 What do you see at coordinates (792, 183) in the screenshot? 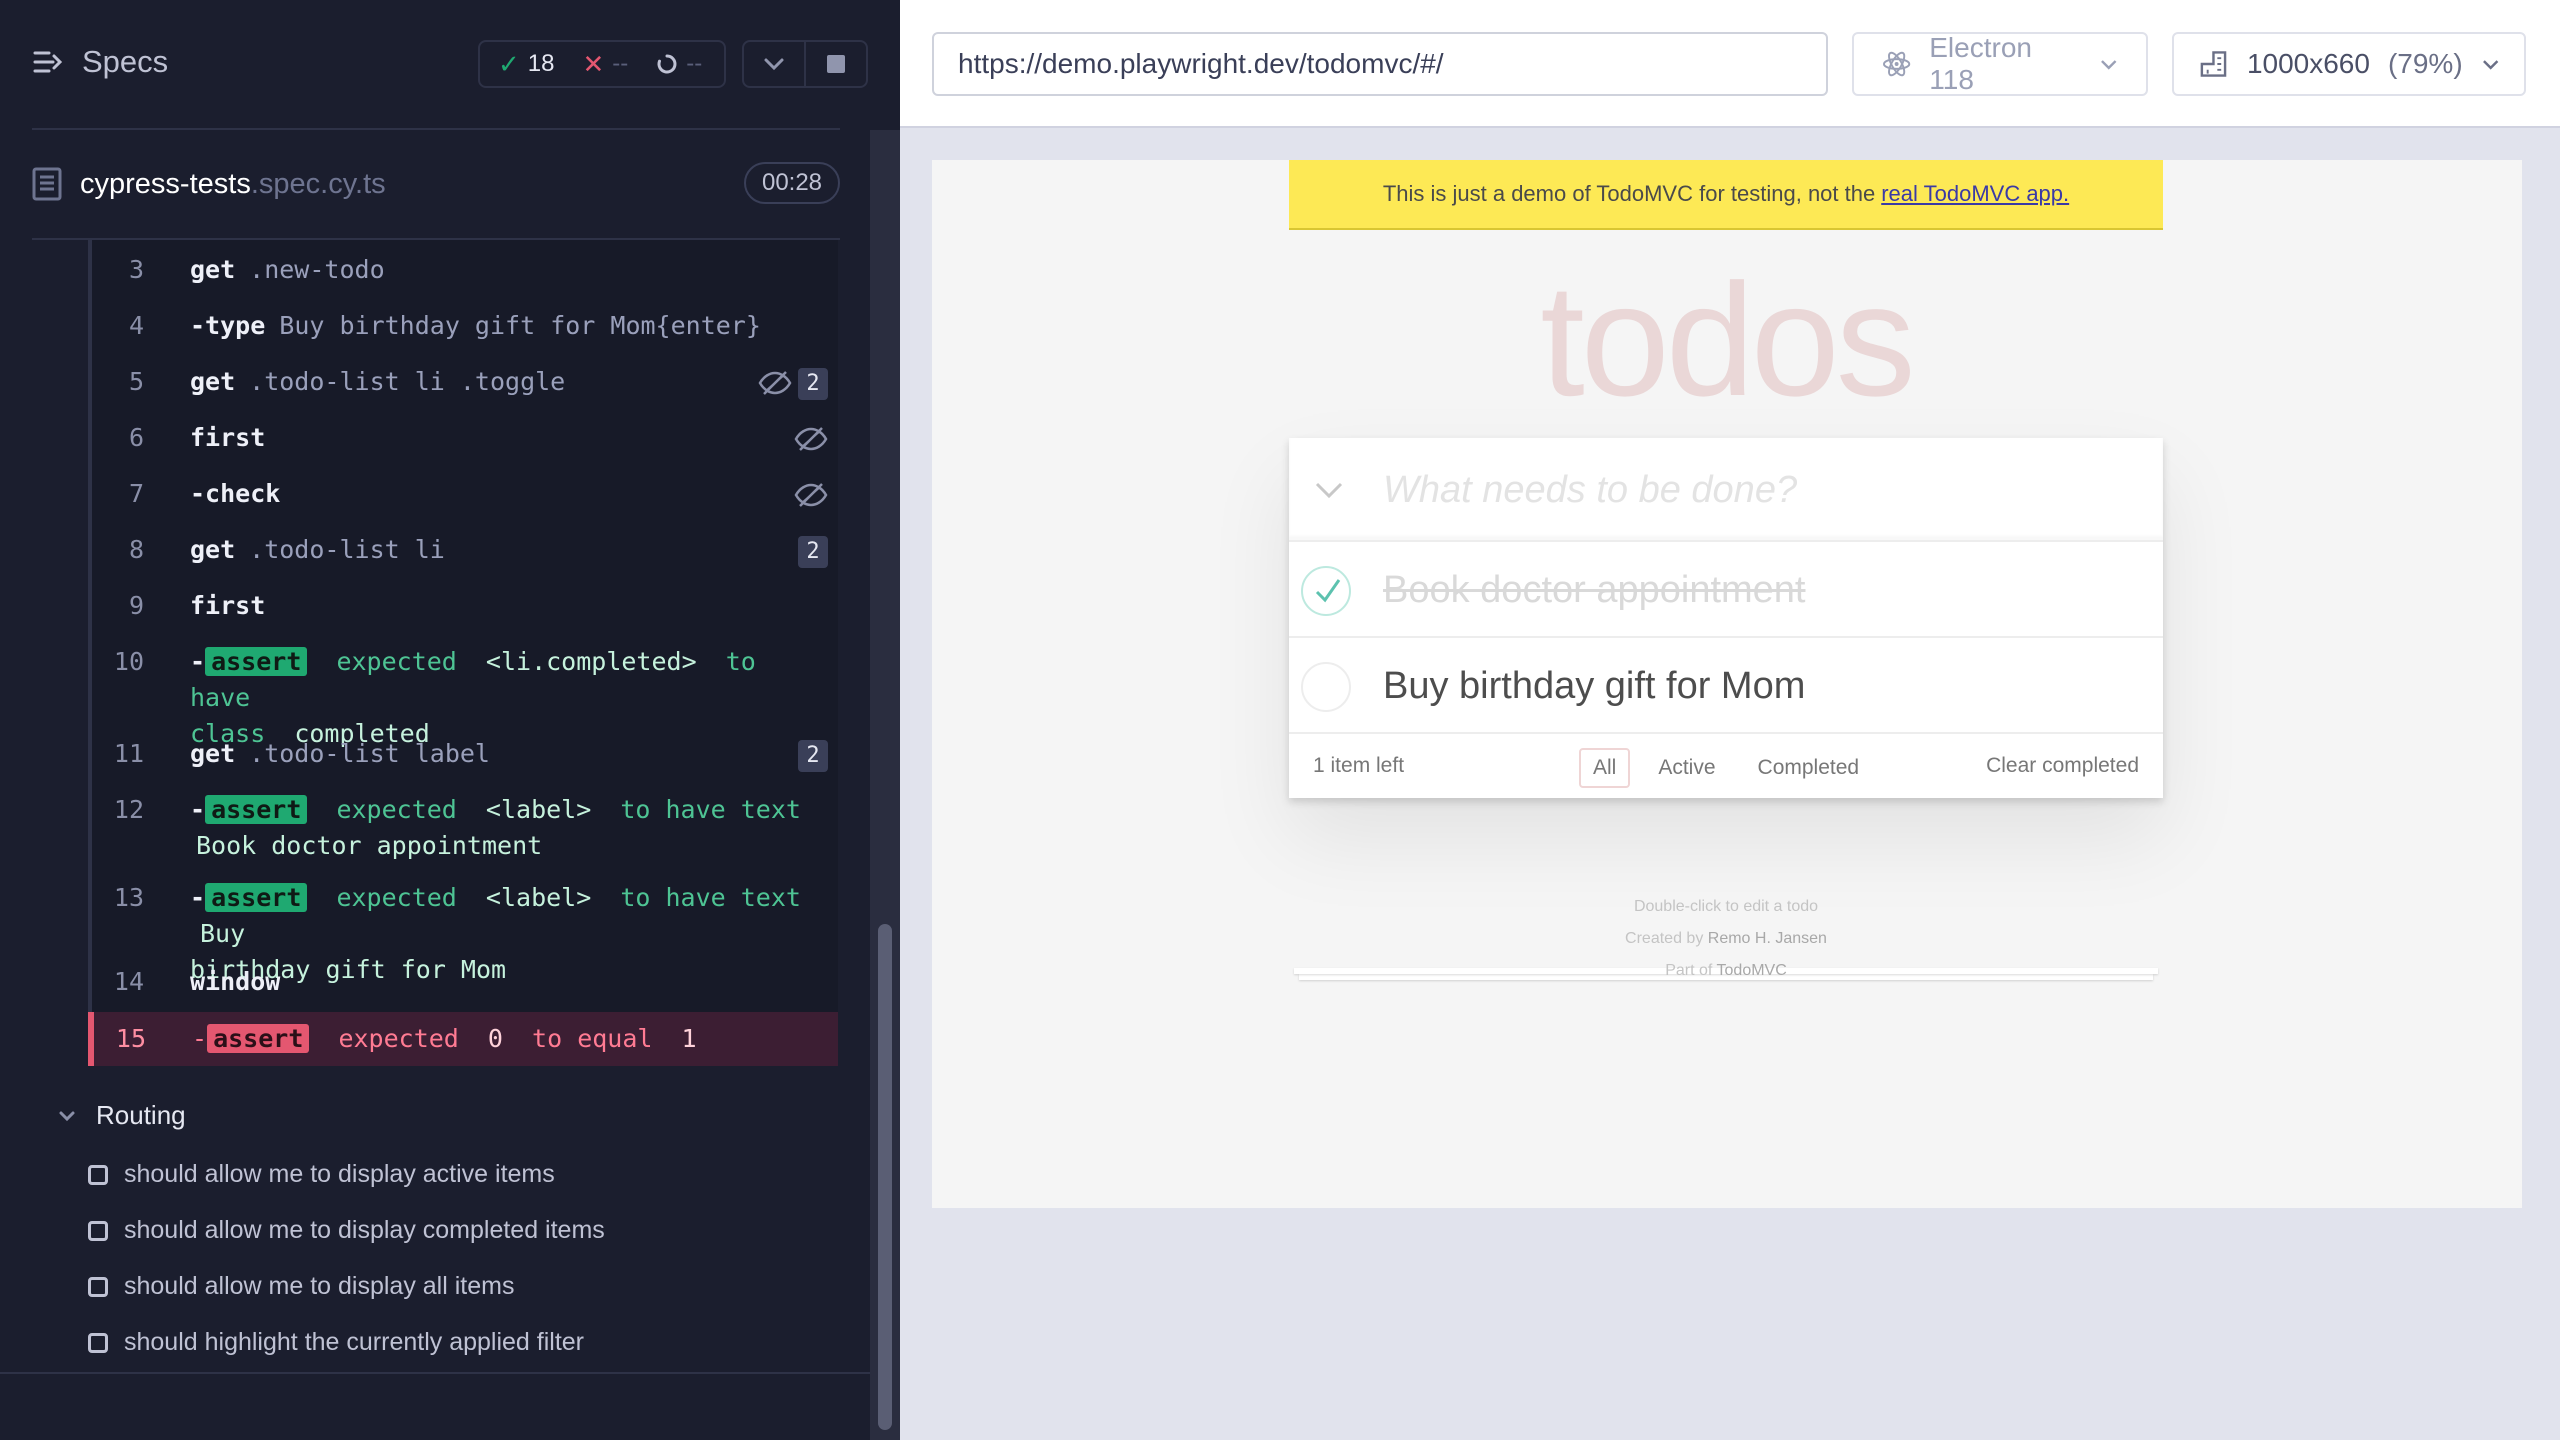
I see `spec-duration: 00:28` at bounding box center [792, 183].